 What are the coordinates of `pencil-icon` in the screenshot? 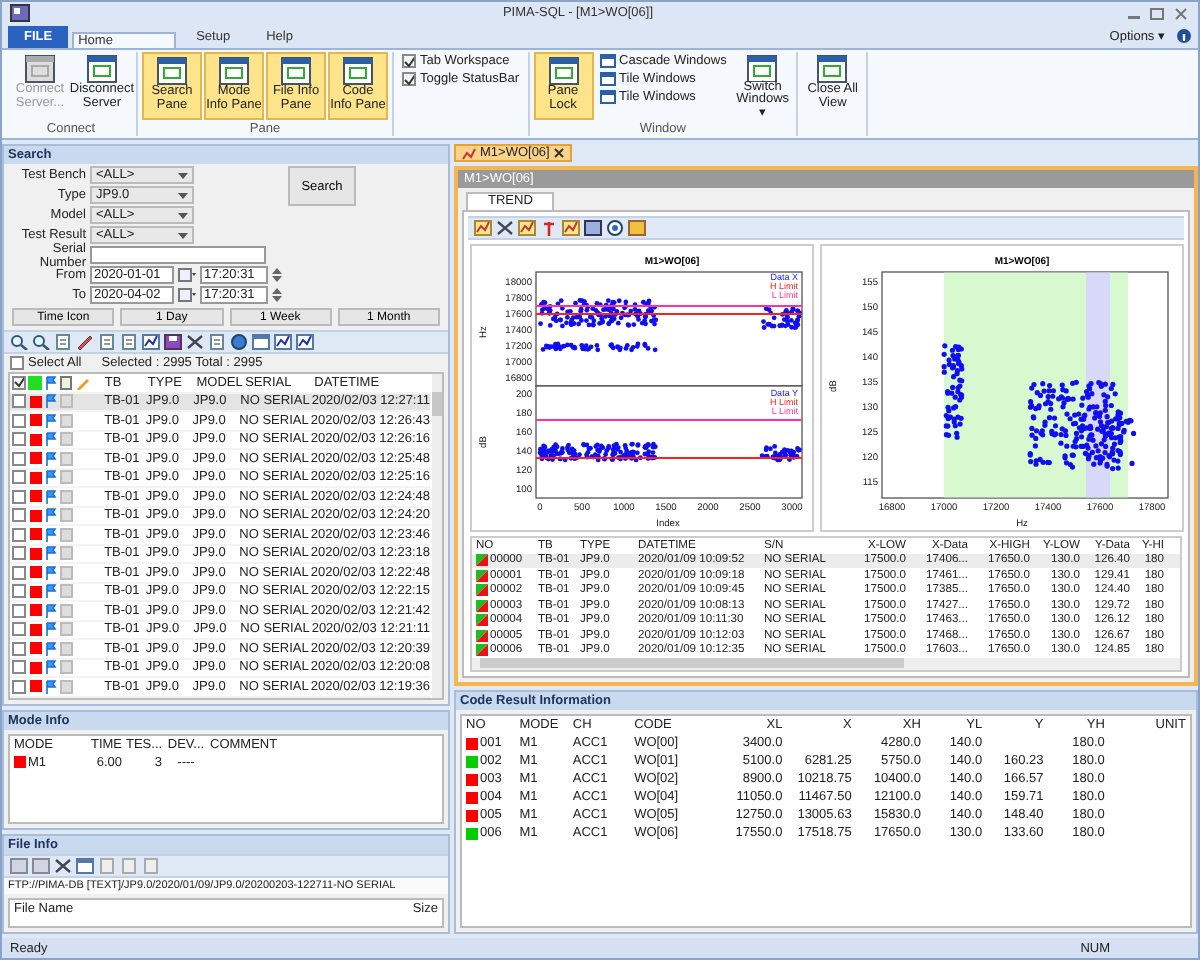 It's located at (85, 342).